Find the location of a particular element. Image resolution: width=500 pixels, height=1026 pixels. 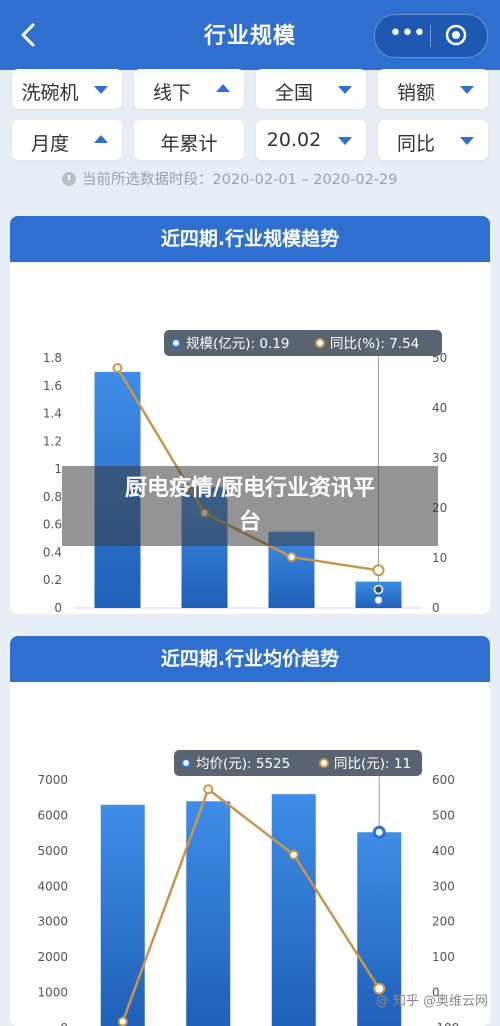

y-right-tick-label: 30 is located at coordinates (439, 458).